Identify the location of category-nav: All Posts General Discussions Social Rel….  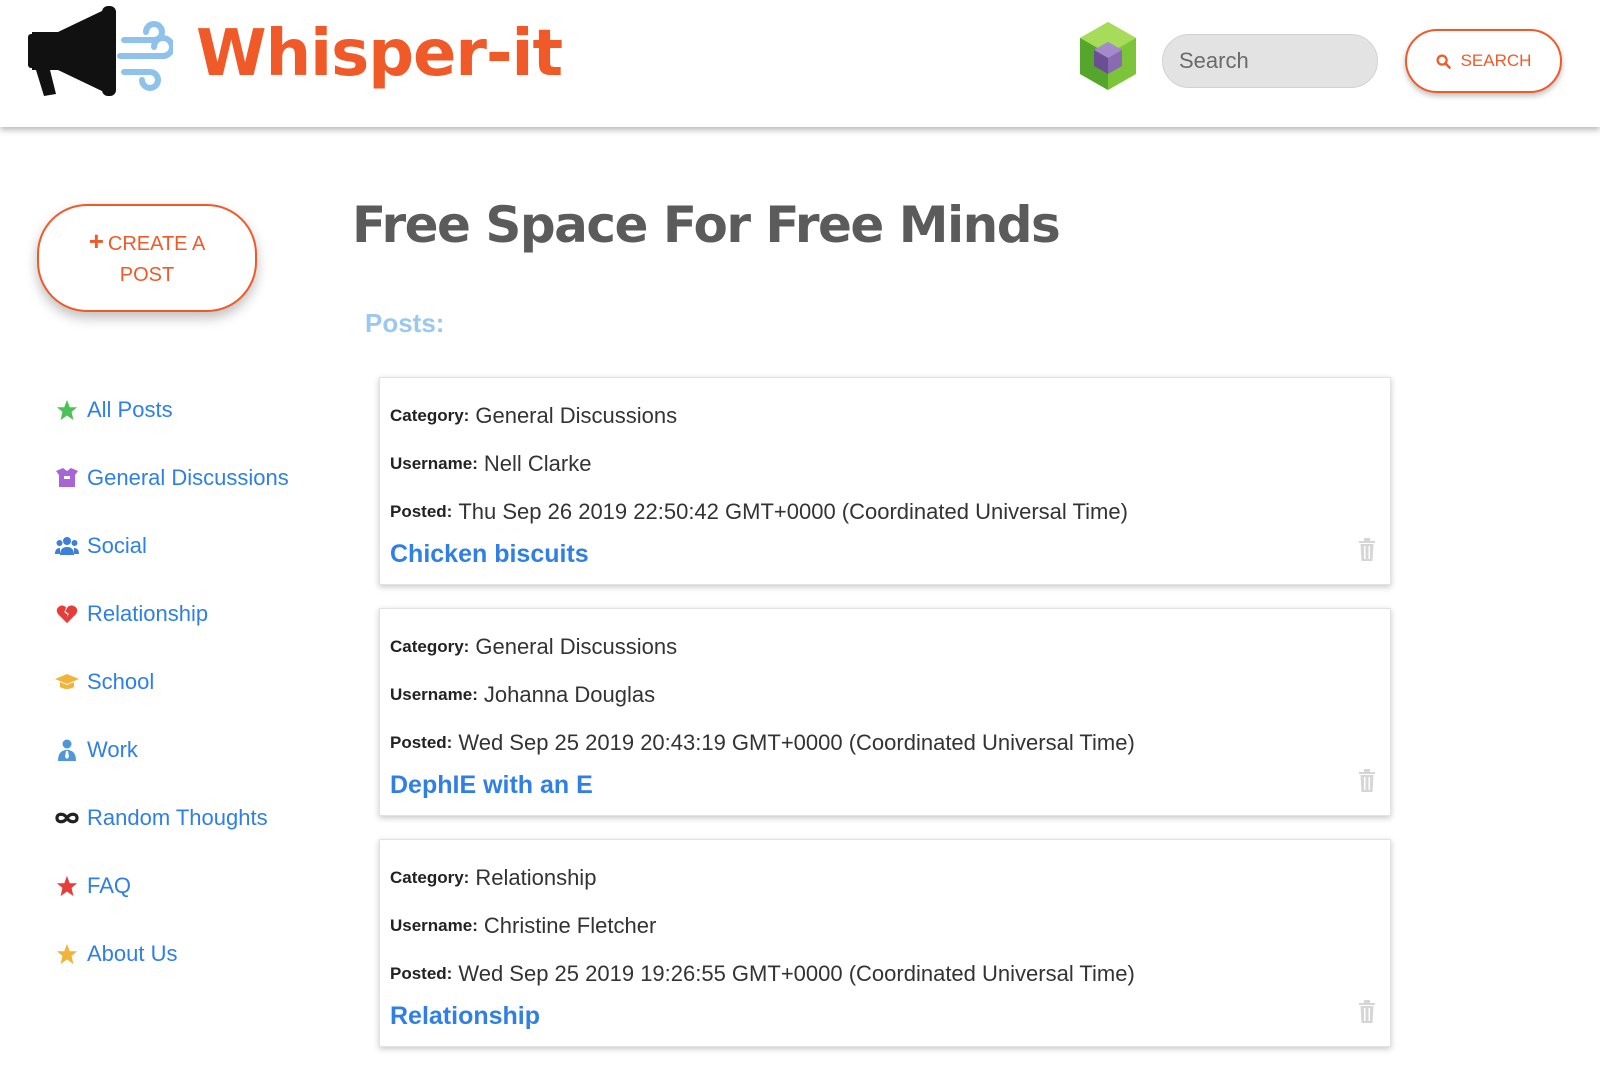
(180, 682).